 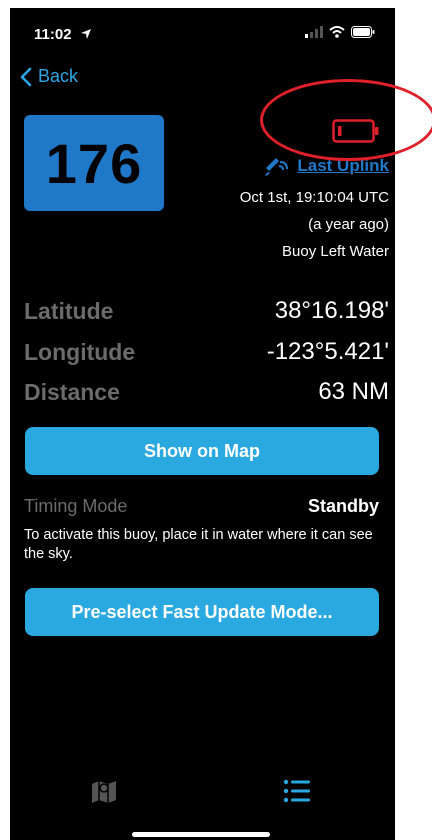 What do you see at coordinates (26, 76) in the screenshot?
I see `chevron-left-icon` at bounding box center [26, 76].